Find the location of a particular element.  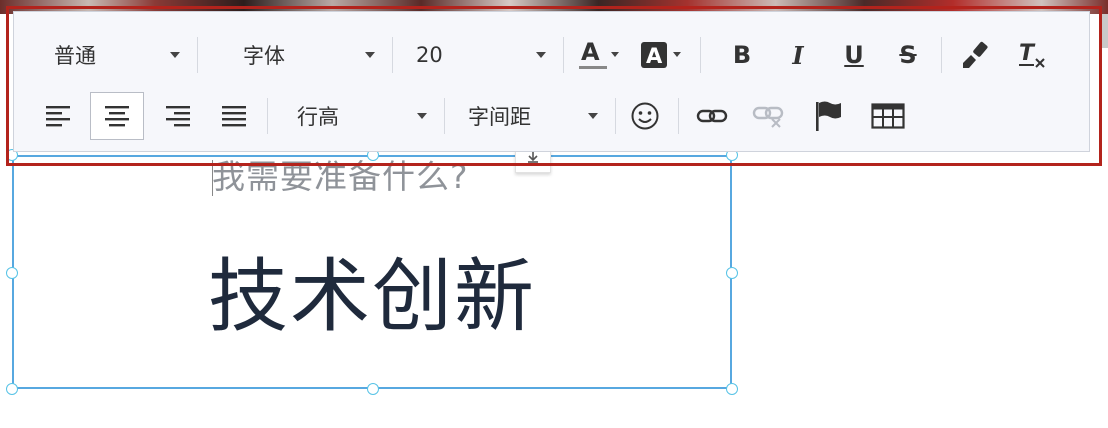

remove-link-button is located at coordinates (768, 116).